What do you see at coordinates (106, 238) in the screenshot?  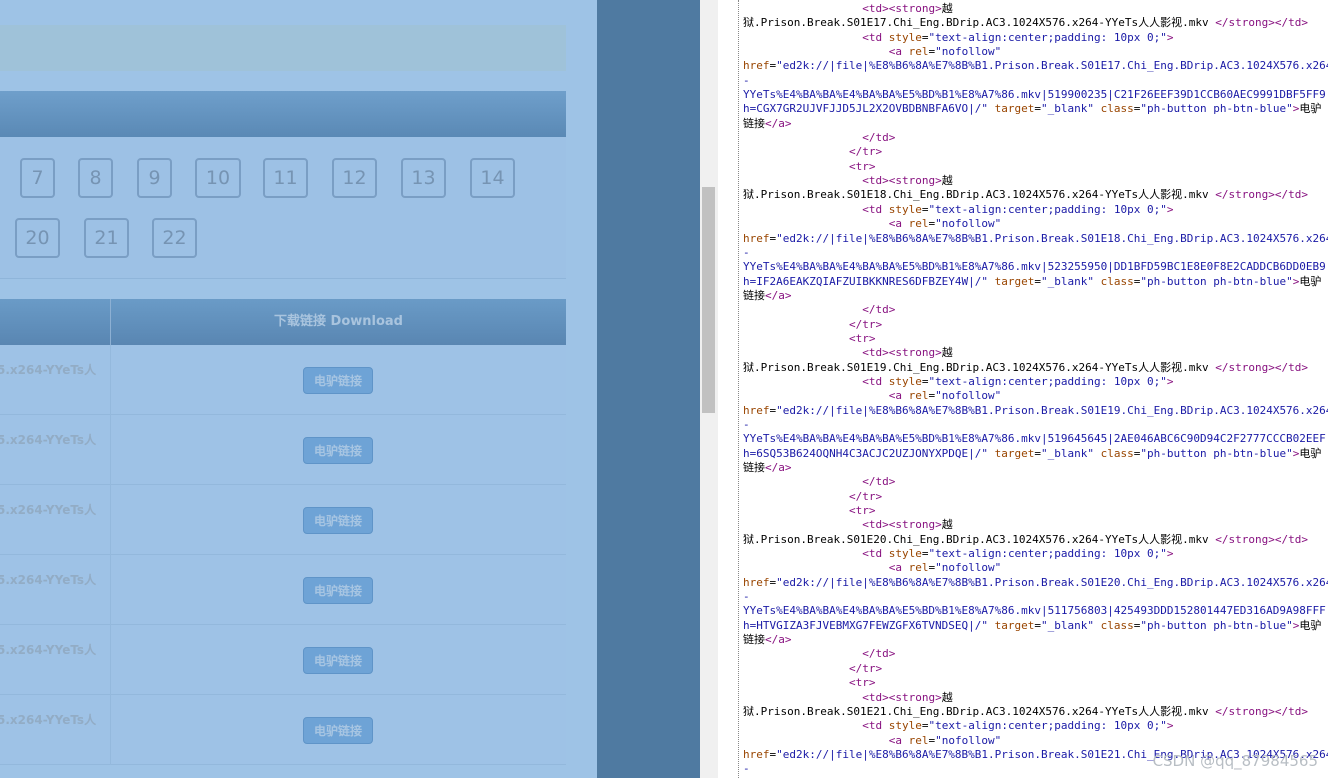 I see `episode-button: 21` at bounding box center [106, 238].